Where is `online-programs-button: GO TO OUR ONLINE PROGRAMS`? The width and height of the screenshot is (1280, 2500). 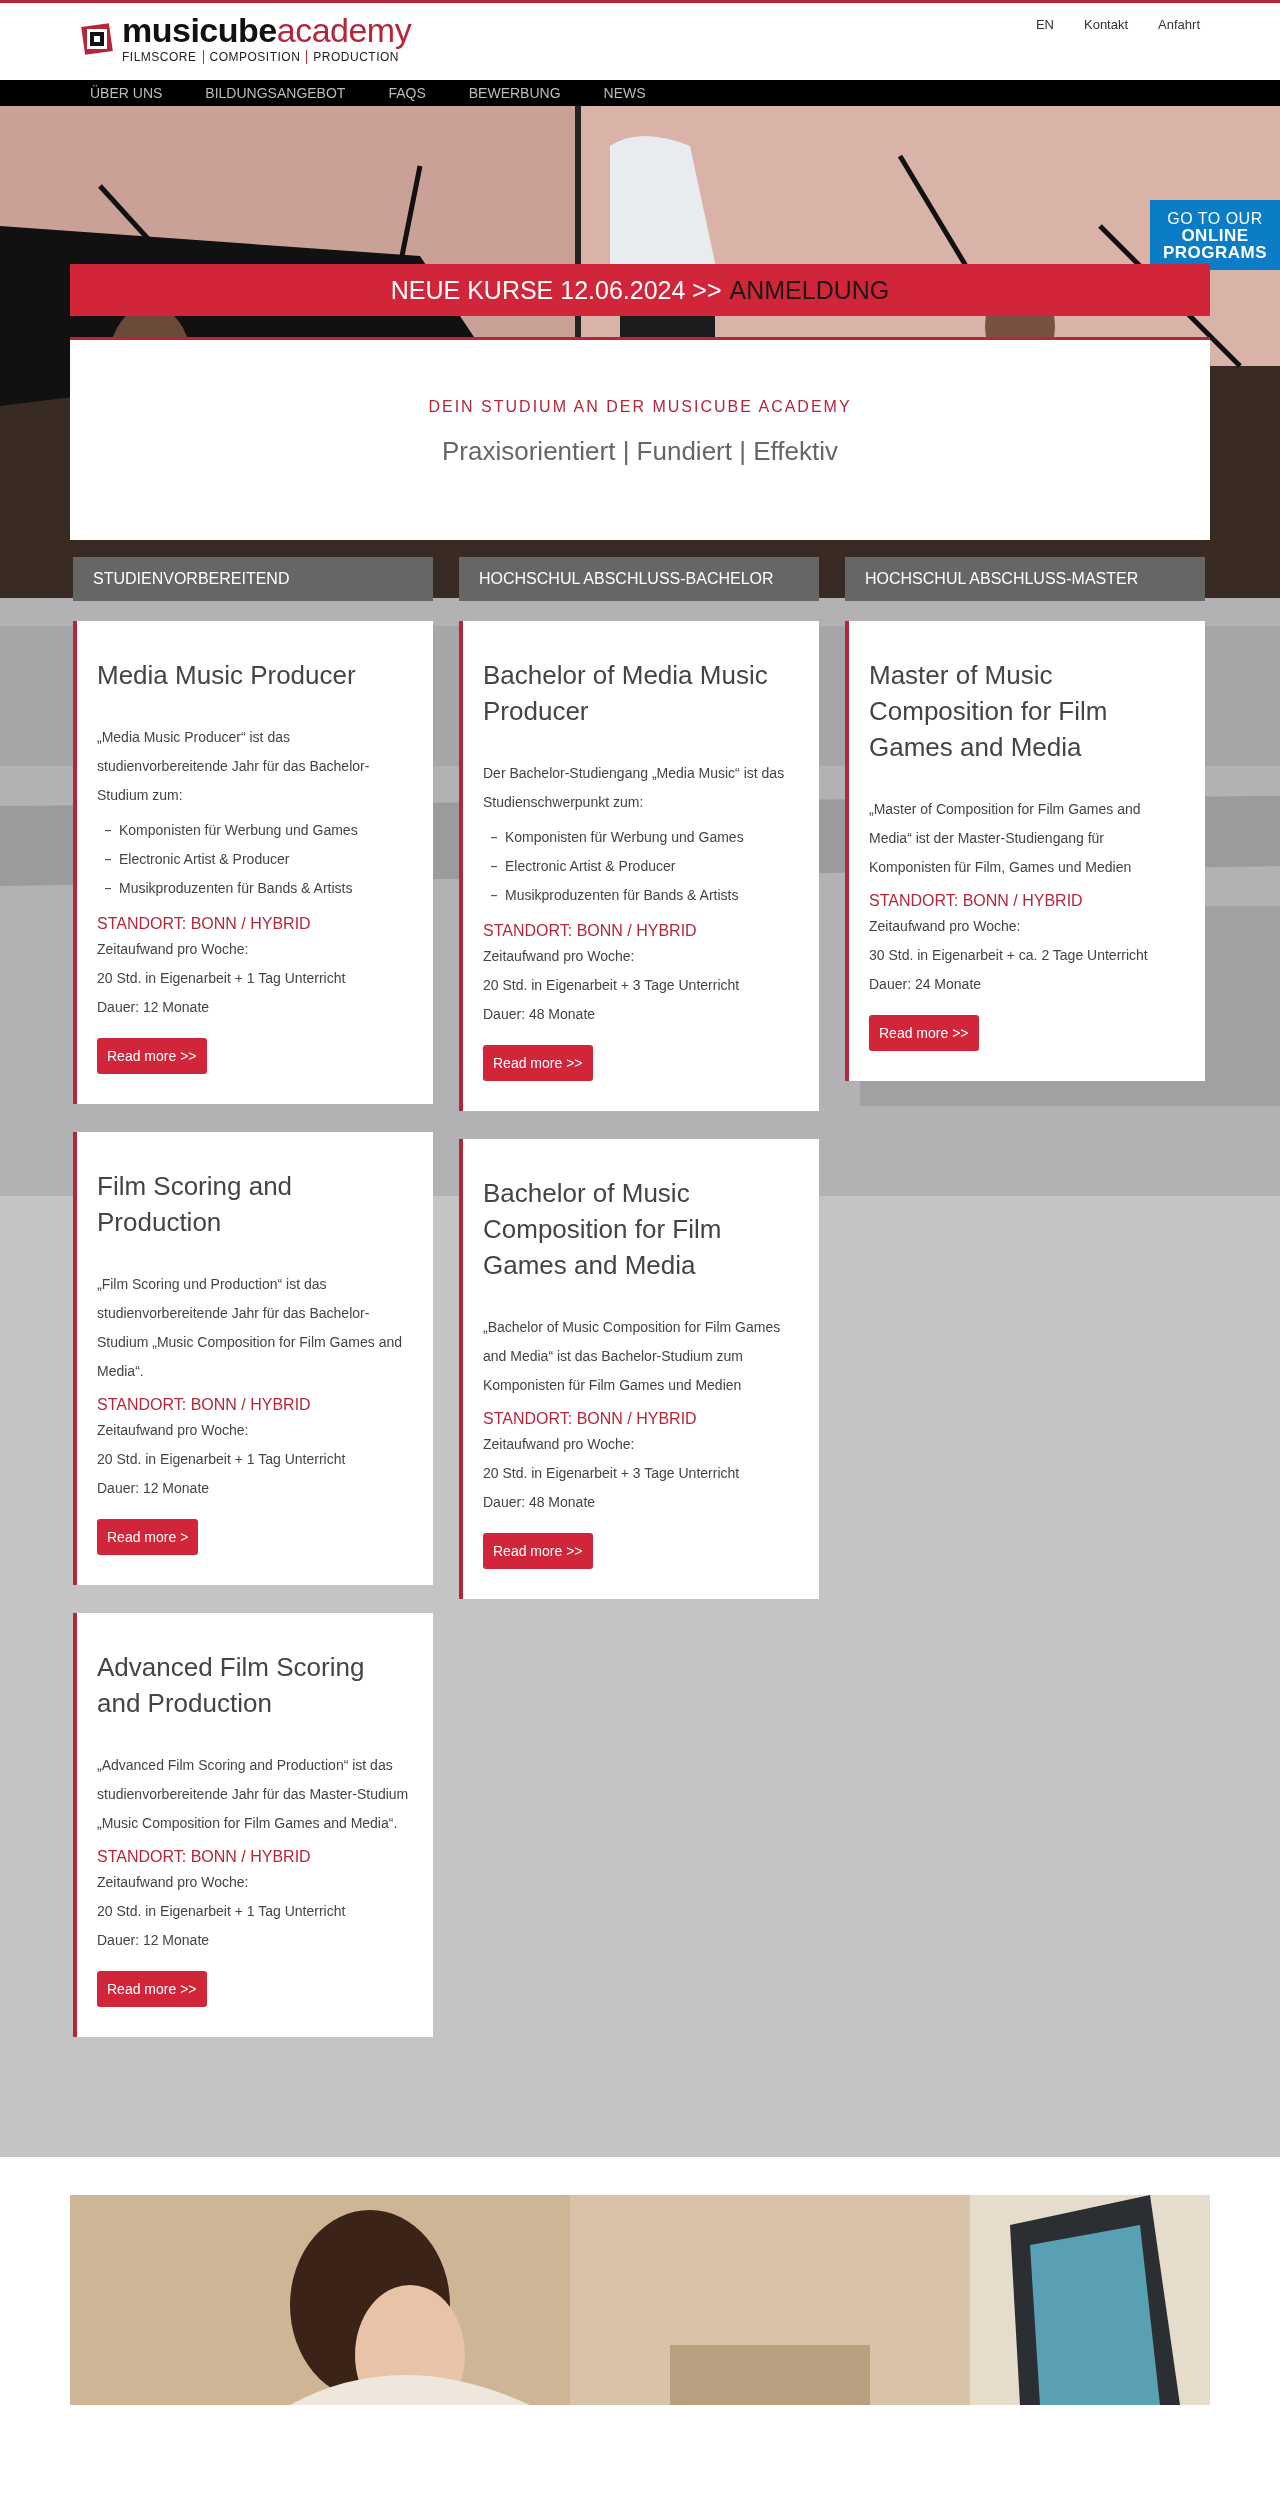
online-programs-button: GO TO OUR ONLINE PROGRAMS is located at coordinates (1215, 235).